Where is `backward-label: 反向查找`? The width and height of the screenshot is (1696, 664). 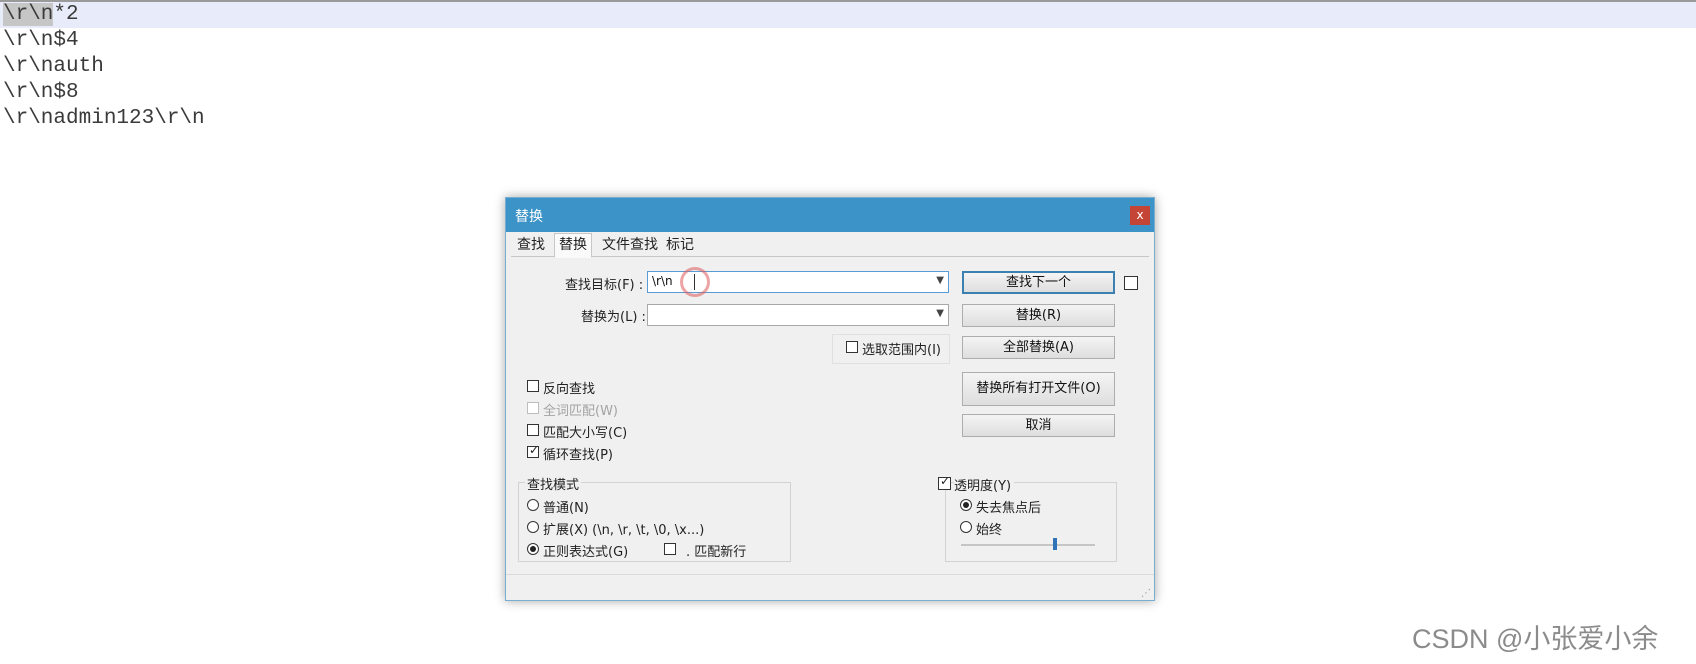 backward-label: 反向查找 is located at coordinates (569, 389).